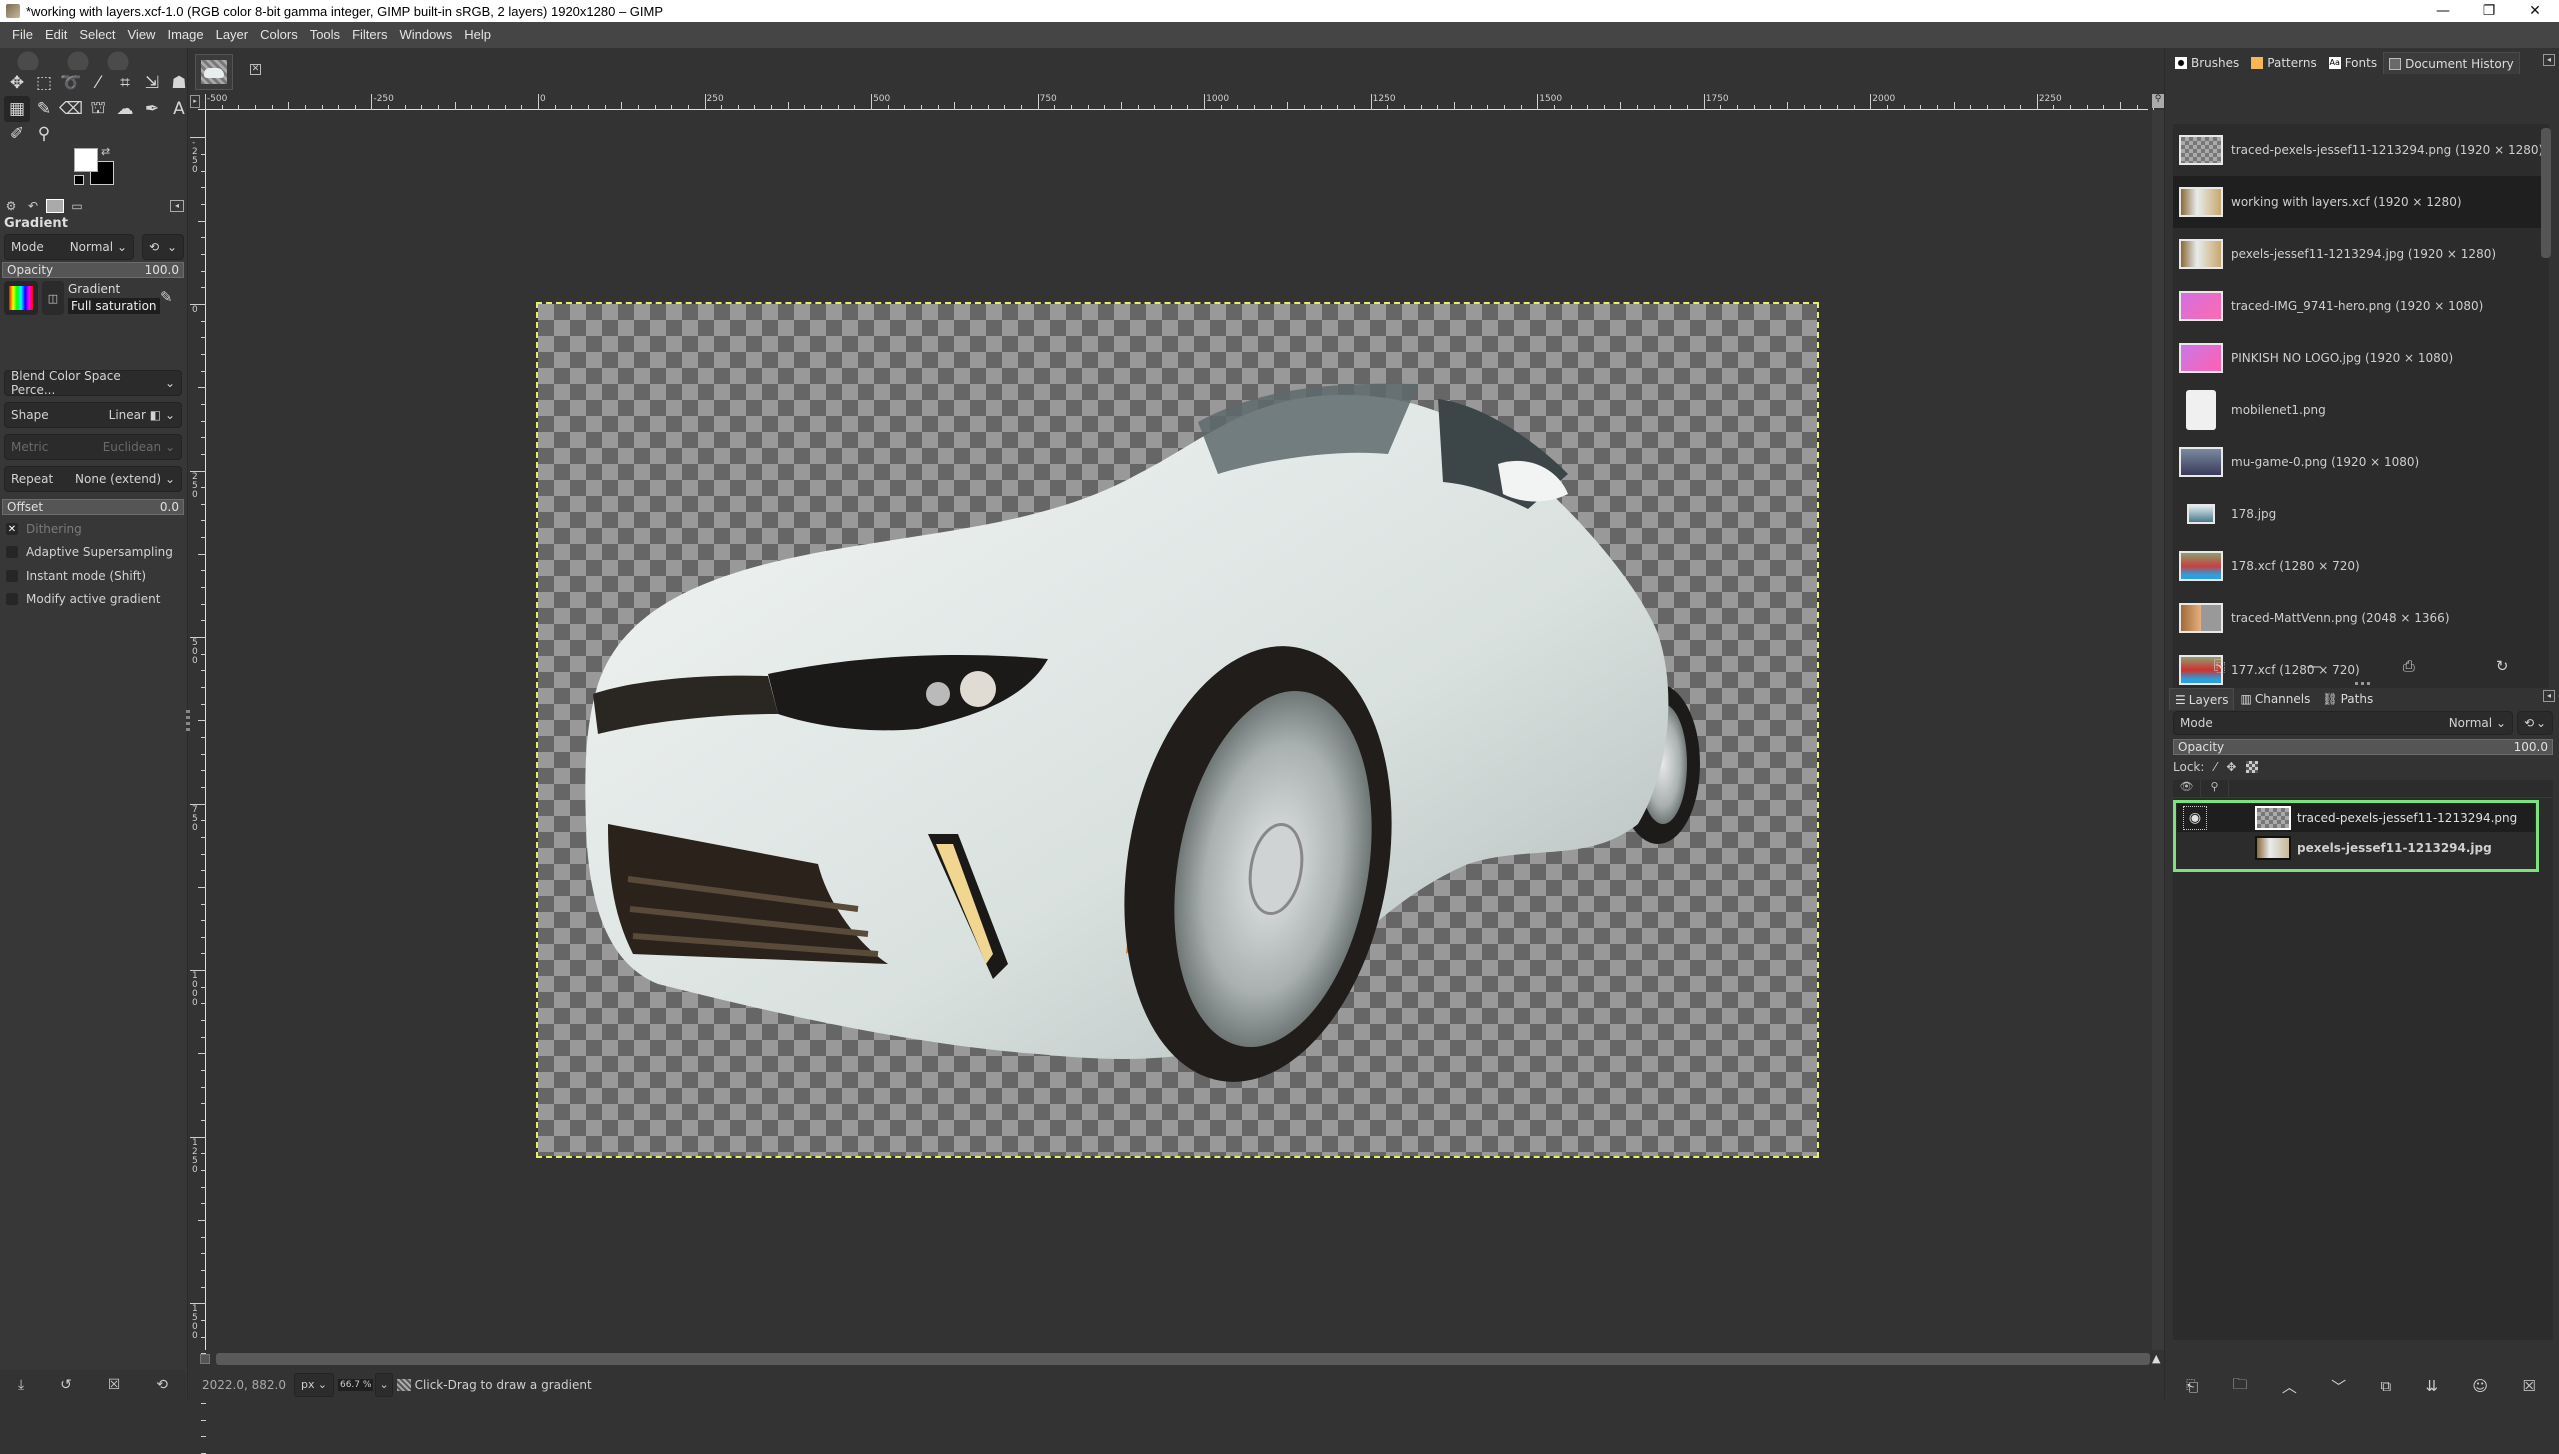 The width and height of the screenshot is (2559, 1454). Describe the element at coordinates (2158, 730) in the screenshot. I see `vertical-scrollbar` at that location.